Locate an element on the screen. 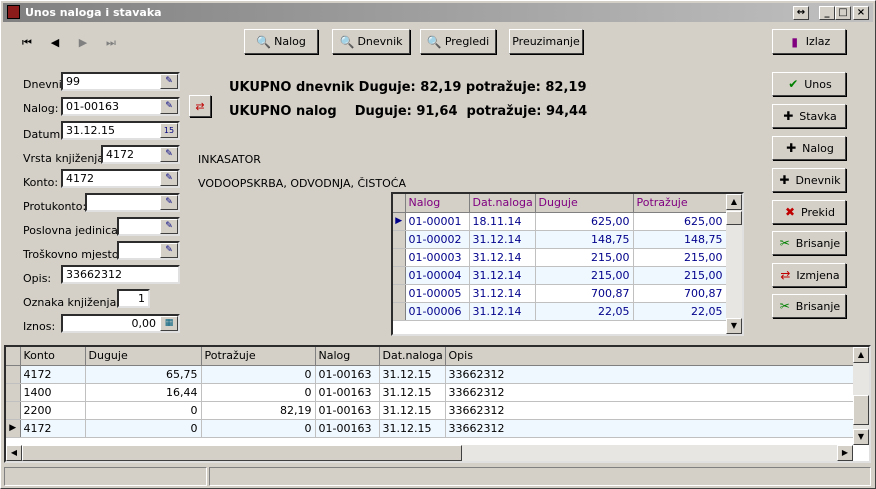 Image resolution: width=876 pixels, height=489 pixels. column-header: Konto is located at coordinates (53, 356).